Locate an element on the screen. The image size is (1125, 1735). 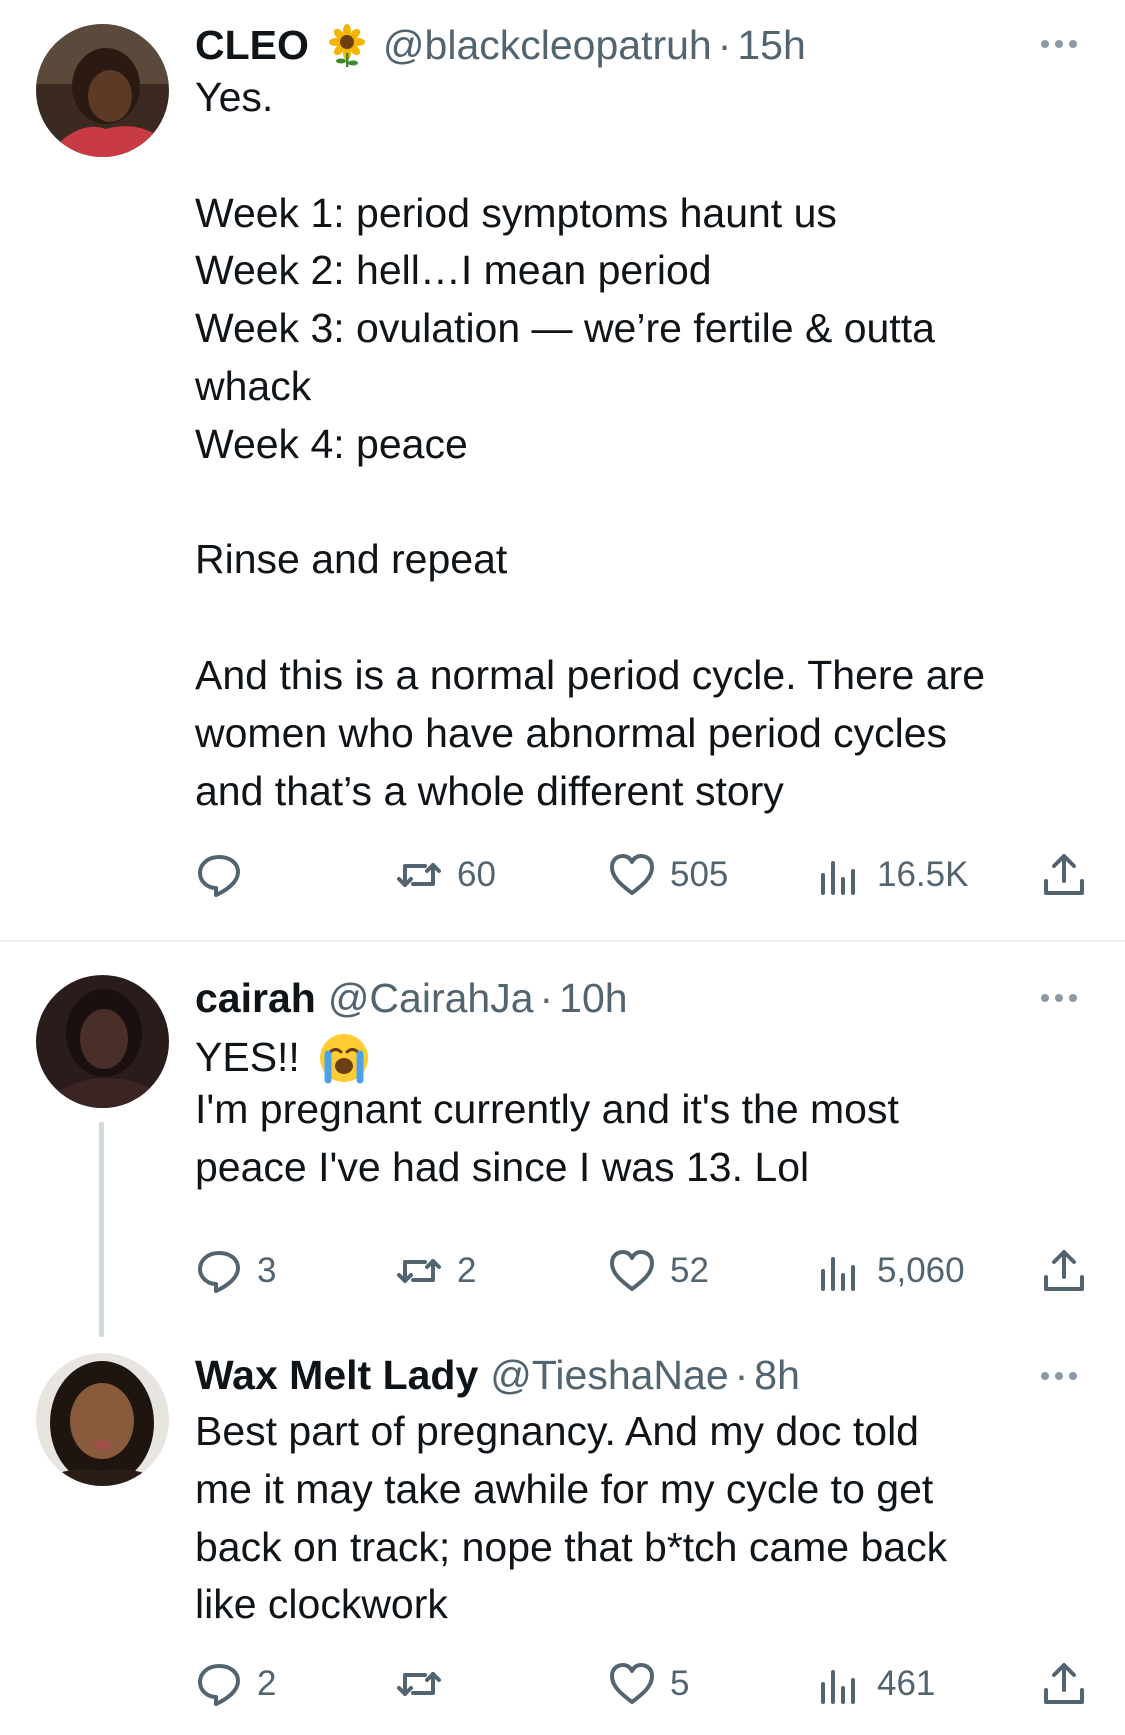
thread-line is located at coordinates (101, 1229).